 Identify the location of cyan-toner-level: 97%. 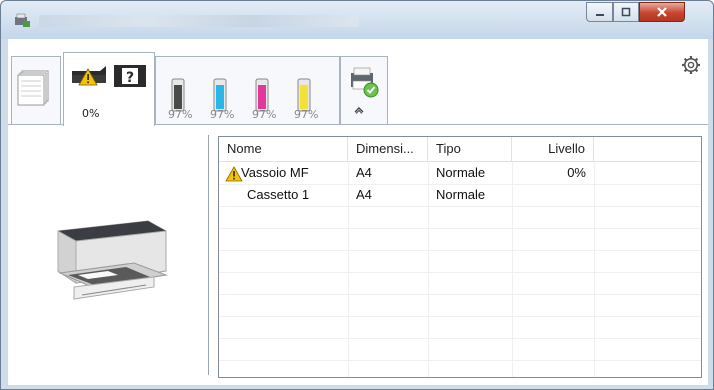
(222, 114).